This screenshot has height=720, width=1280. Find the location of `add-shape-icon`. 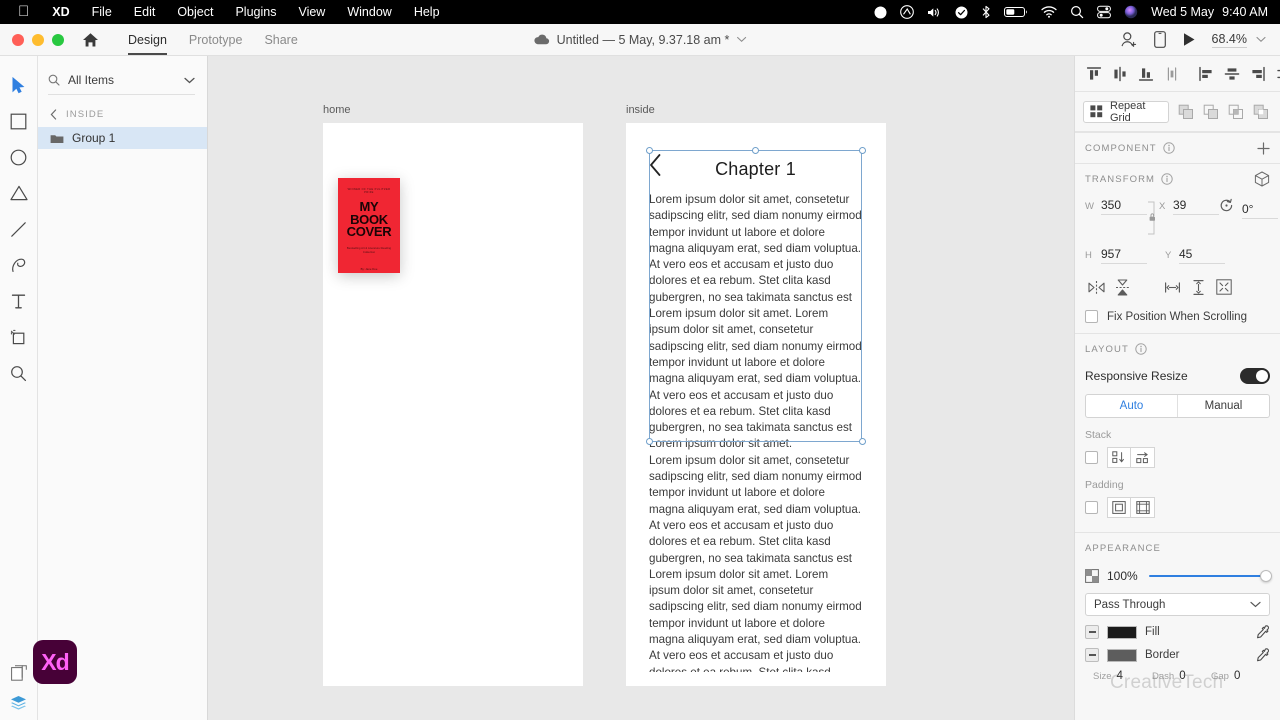

add-shape-icon is located at coordinates (1186, 112).